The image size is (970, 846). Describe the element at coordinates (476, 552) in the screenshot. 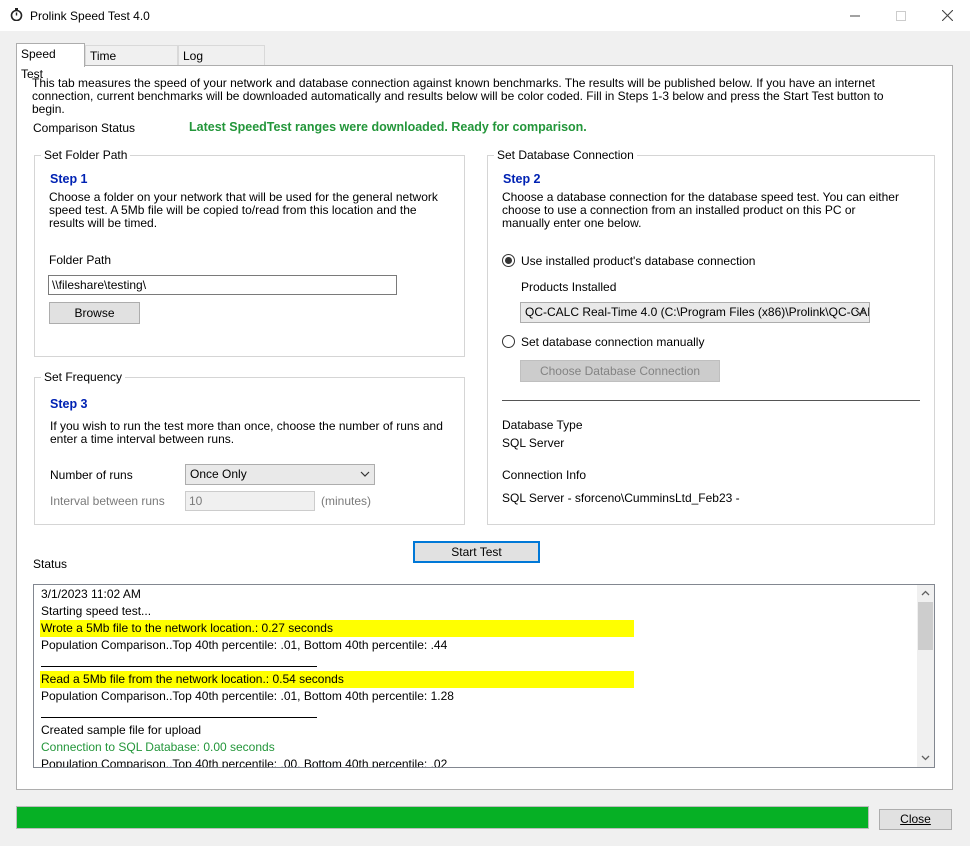

I see `start-test-button: Start Test` at that location.